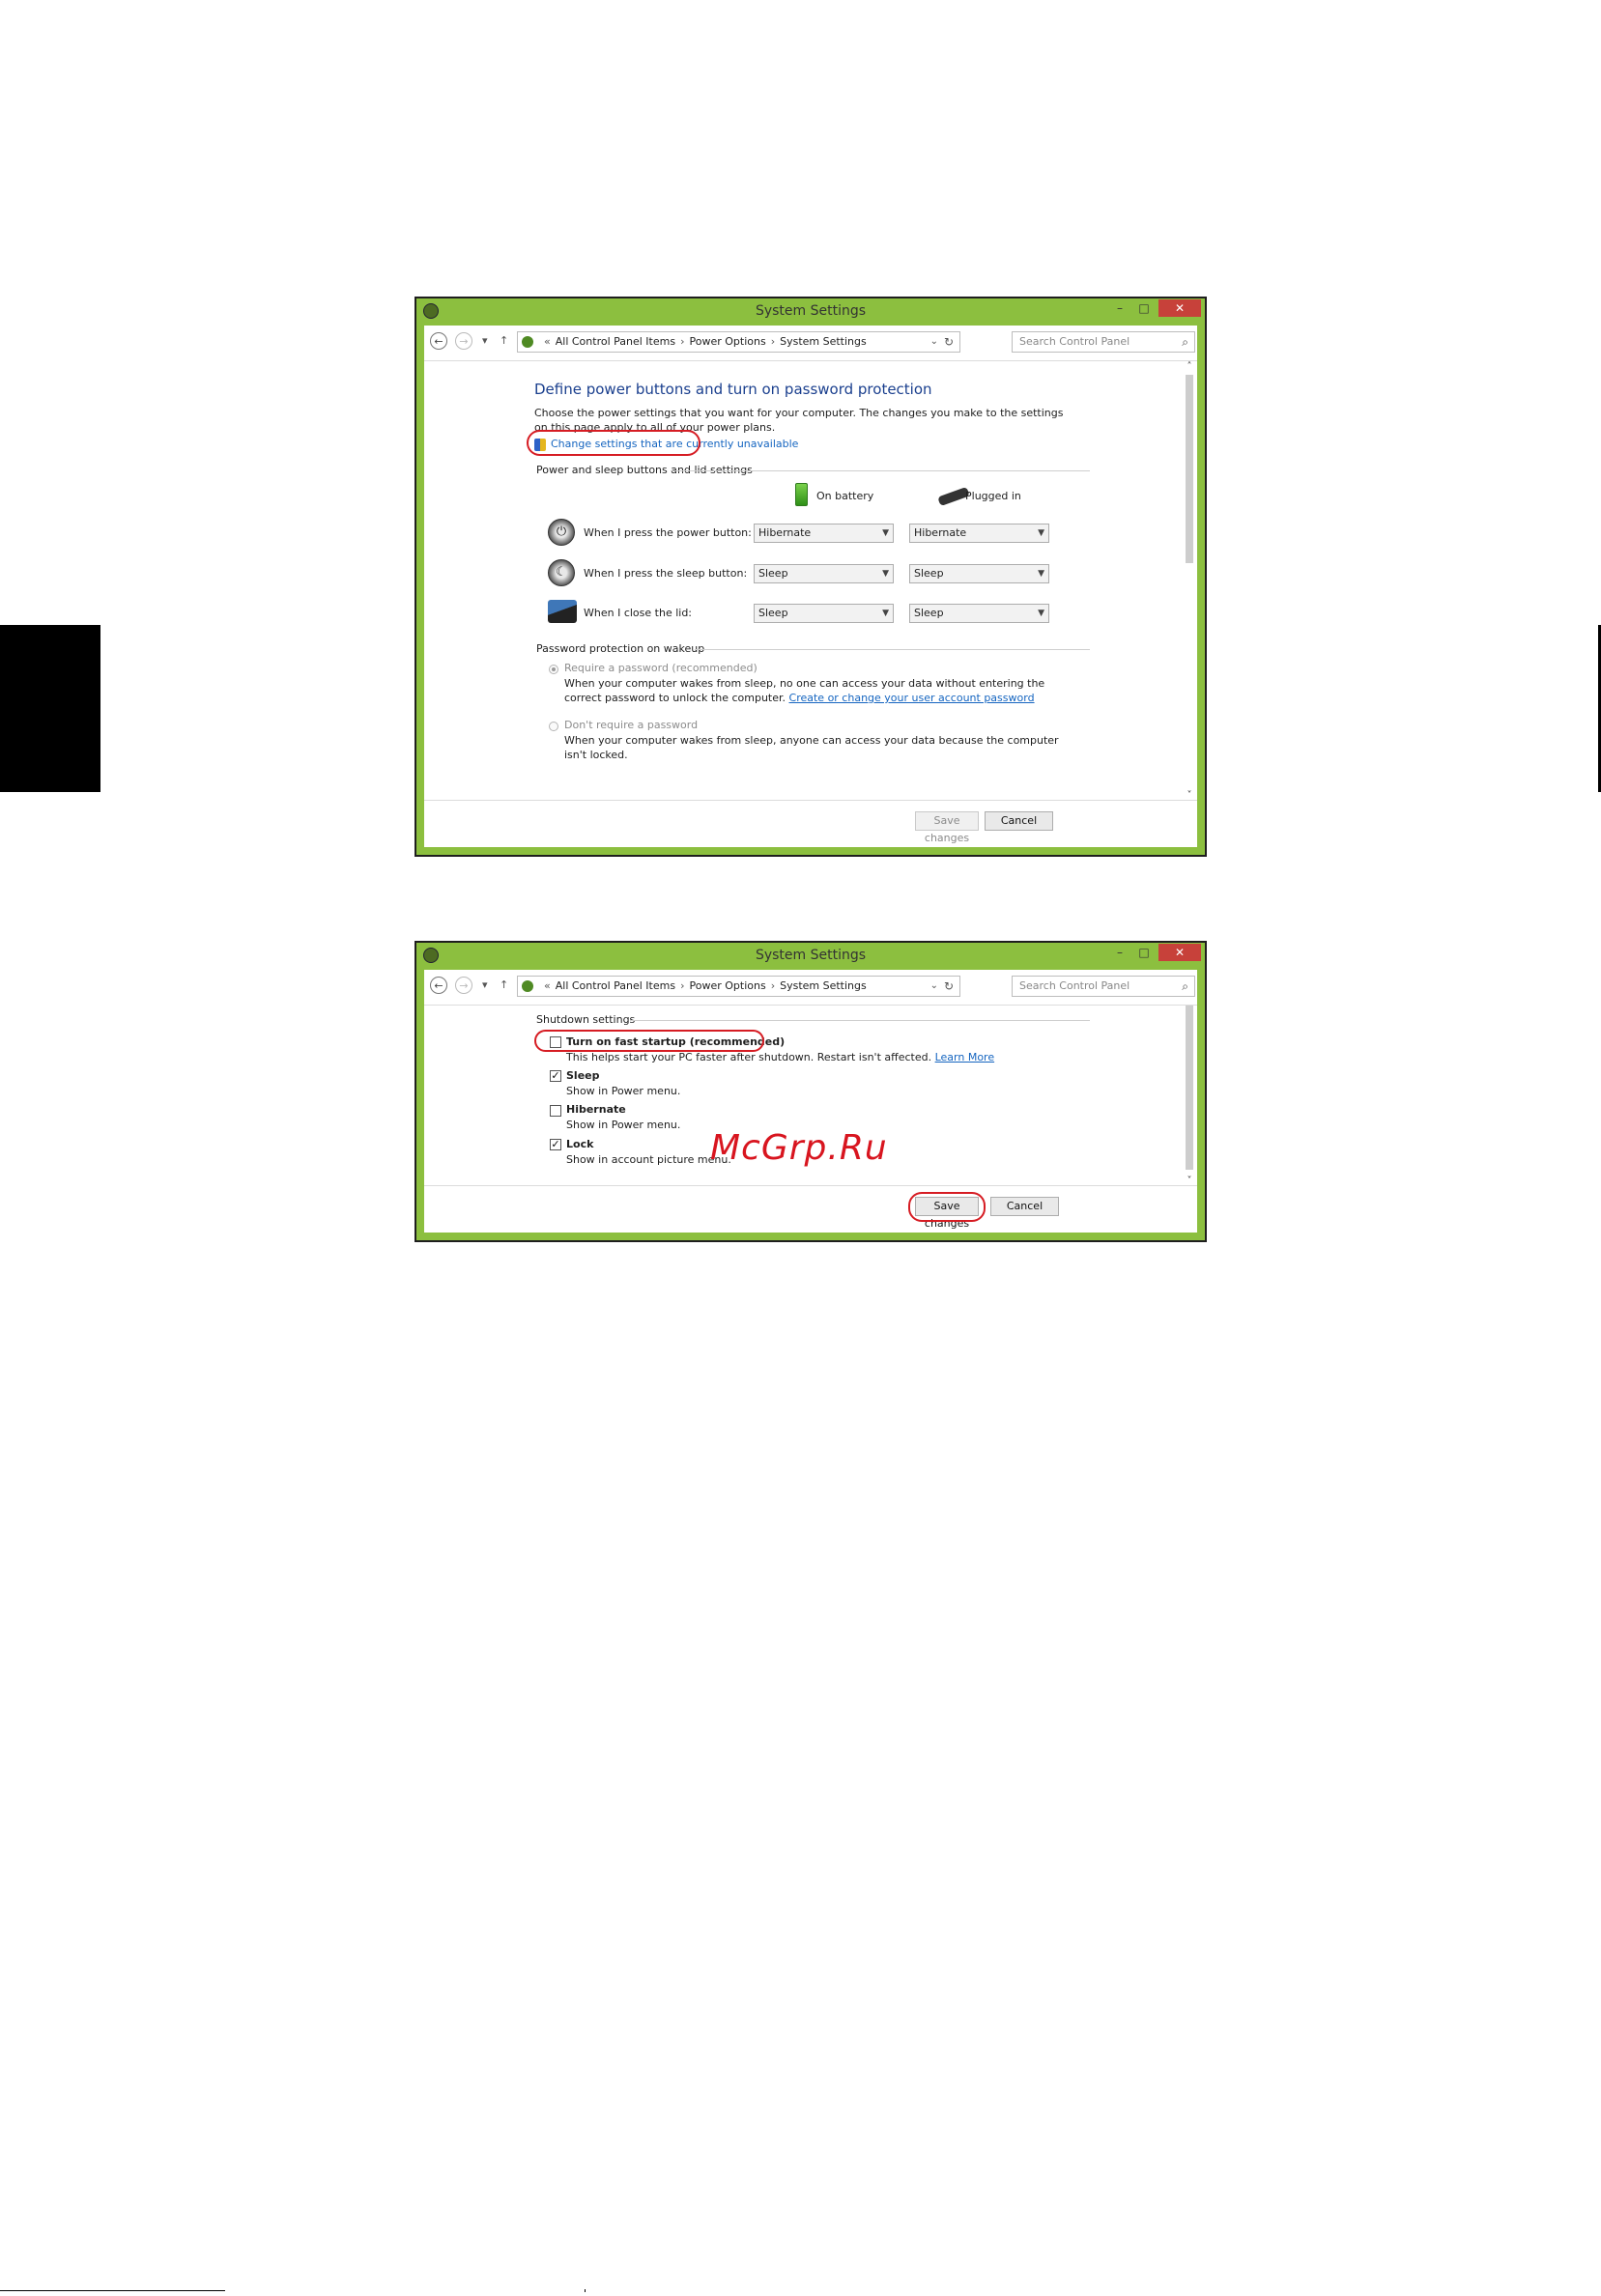 This screenshot has height=2296, width=1601. Describe the element at coordinates (620, 648) in the screenshot. I see `section-password: Password protection on wakeup` at that location.